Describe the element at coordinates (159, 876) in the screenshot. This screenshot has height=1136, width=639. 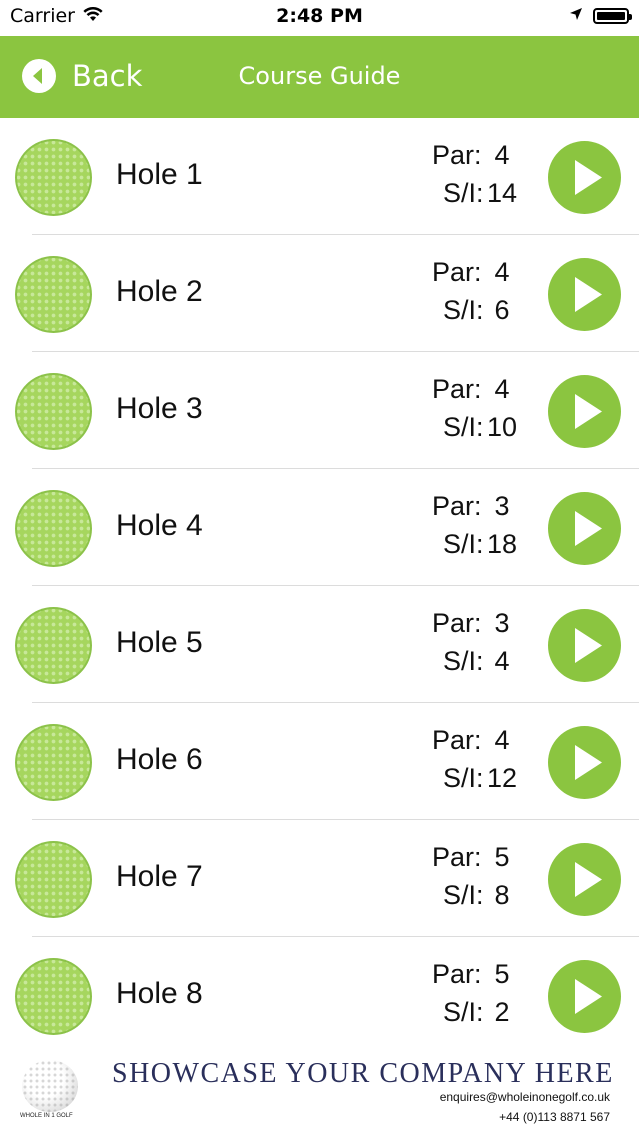
I see `hole-name: Hole 7` at that location.